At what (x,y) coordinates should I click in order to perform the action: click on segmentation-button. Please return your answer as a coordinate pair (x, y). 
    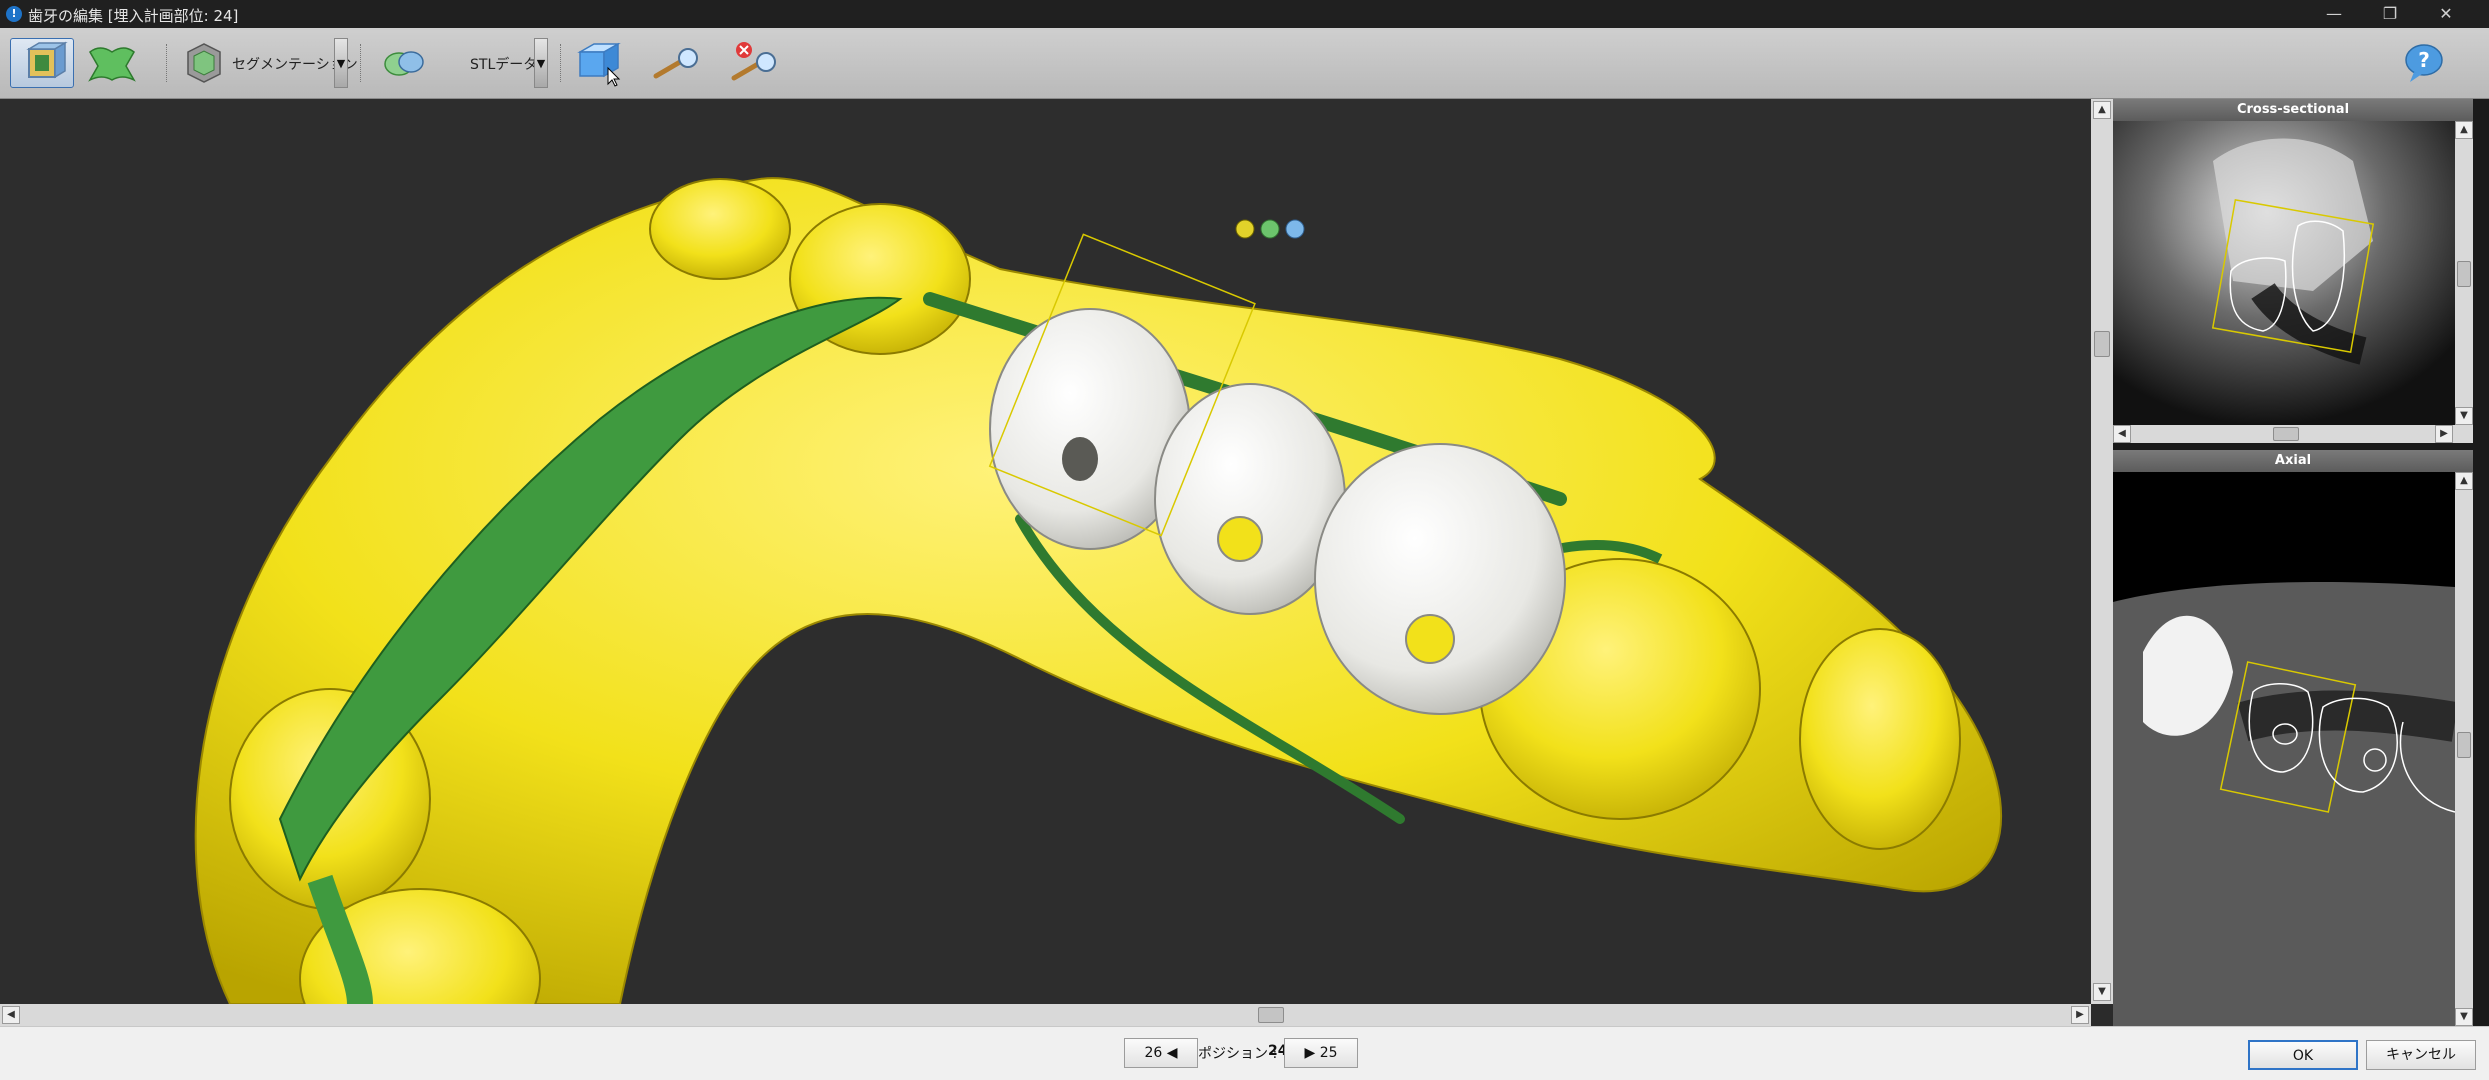
    Looking at the image, I should click on (204, 63).